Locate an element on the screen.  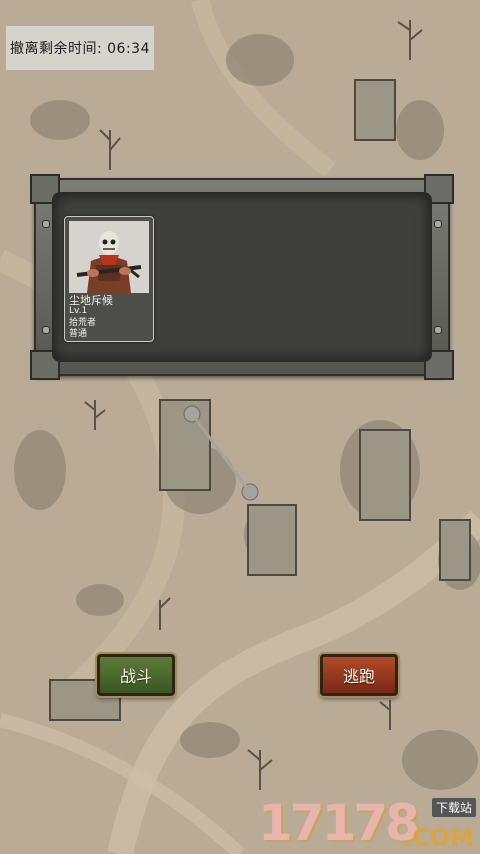
enemy-class: 拾荒者 is located at coordinates (83, 323).